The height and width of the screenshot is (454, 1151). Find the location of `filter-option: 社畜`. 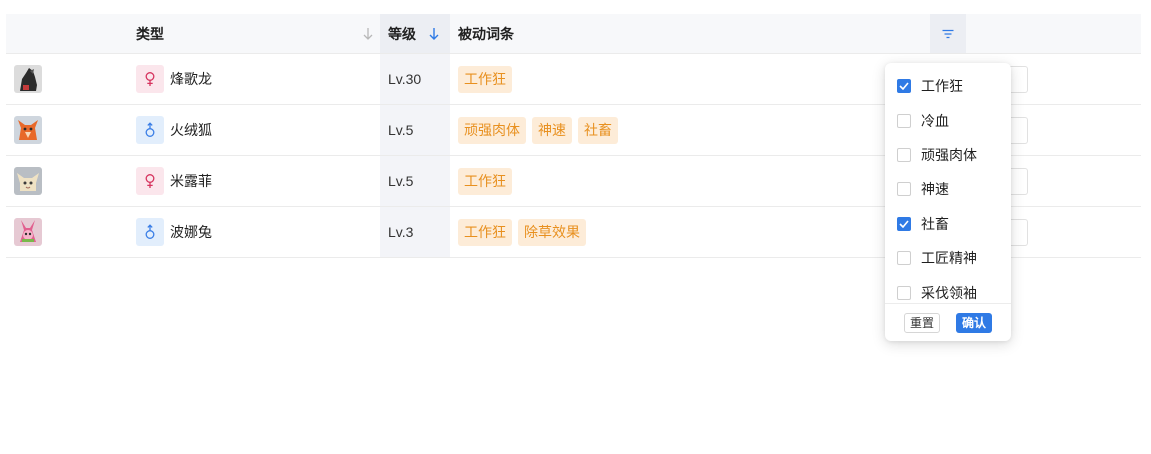

filter-option: 社畜 is located at coordinates (948, 224).